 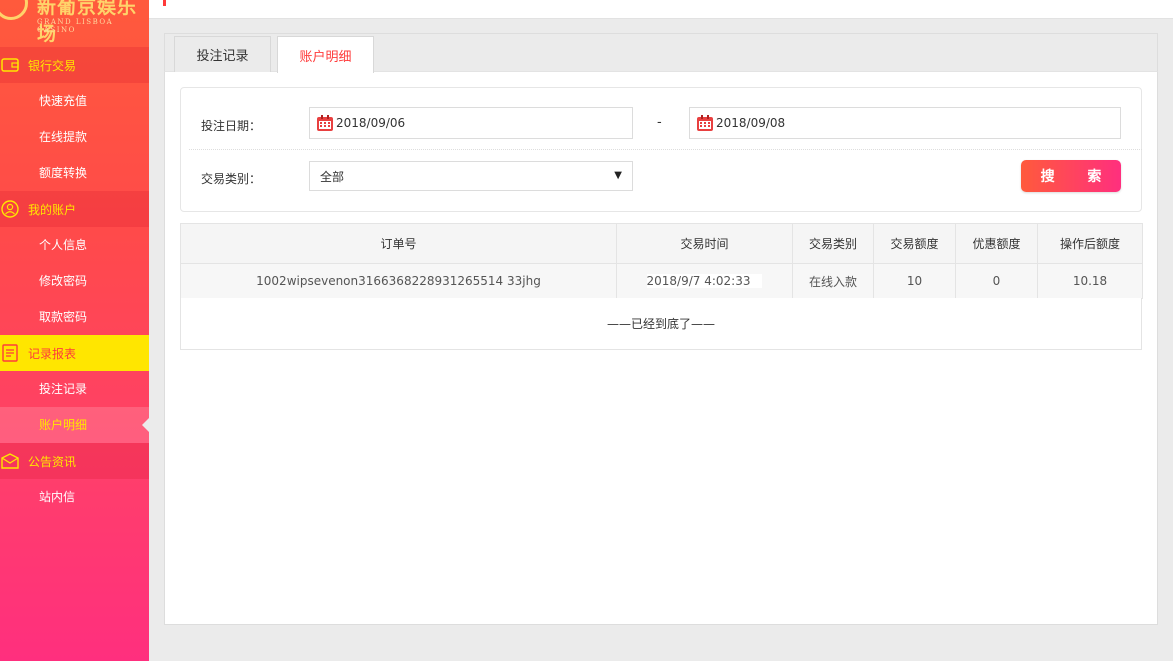 I want to click on sidebar-item-quick-deposit: 快速充值, so click(x=74, y=101).